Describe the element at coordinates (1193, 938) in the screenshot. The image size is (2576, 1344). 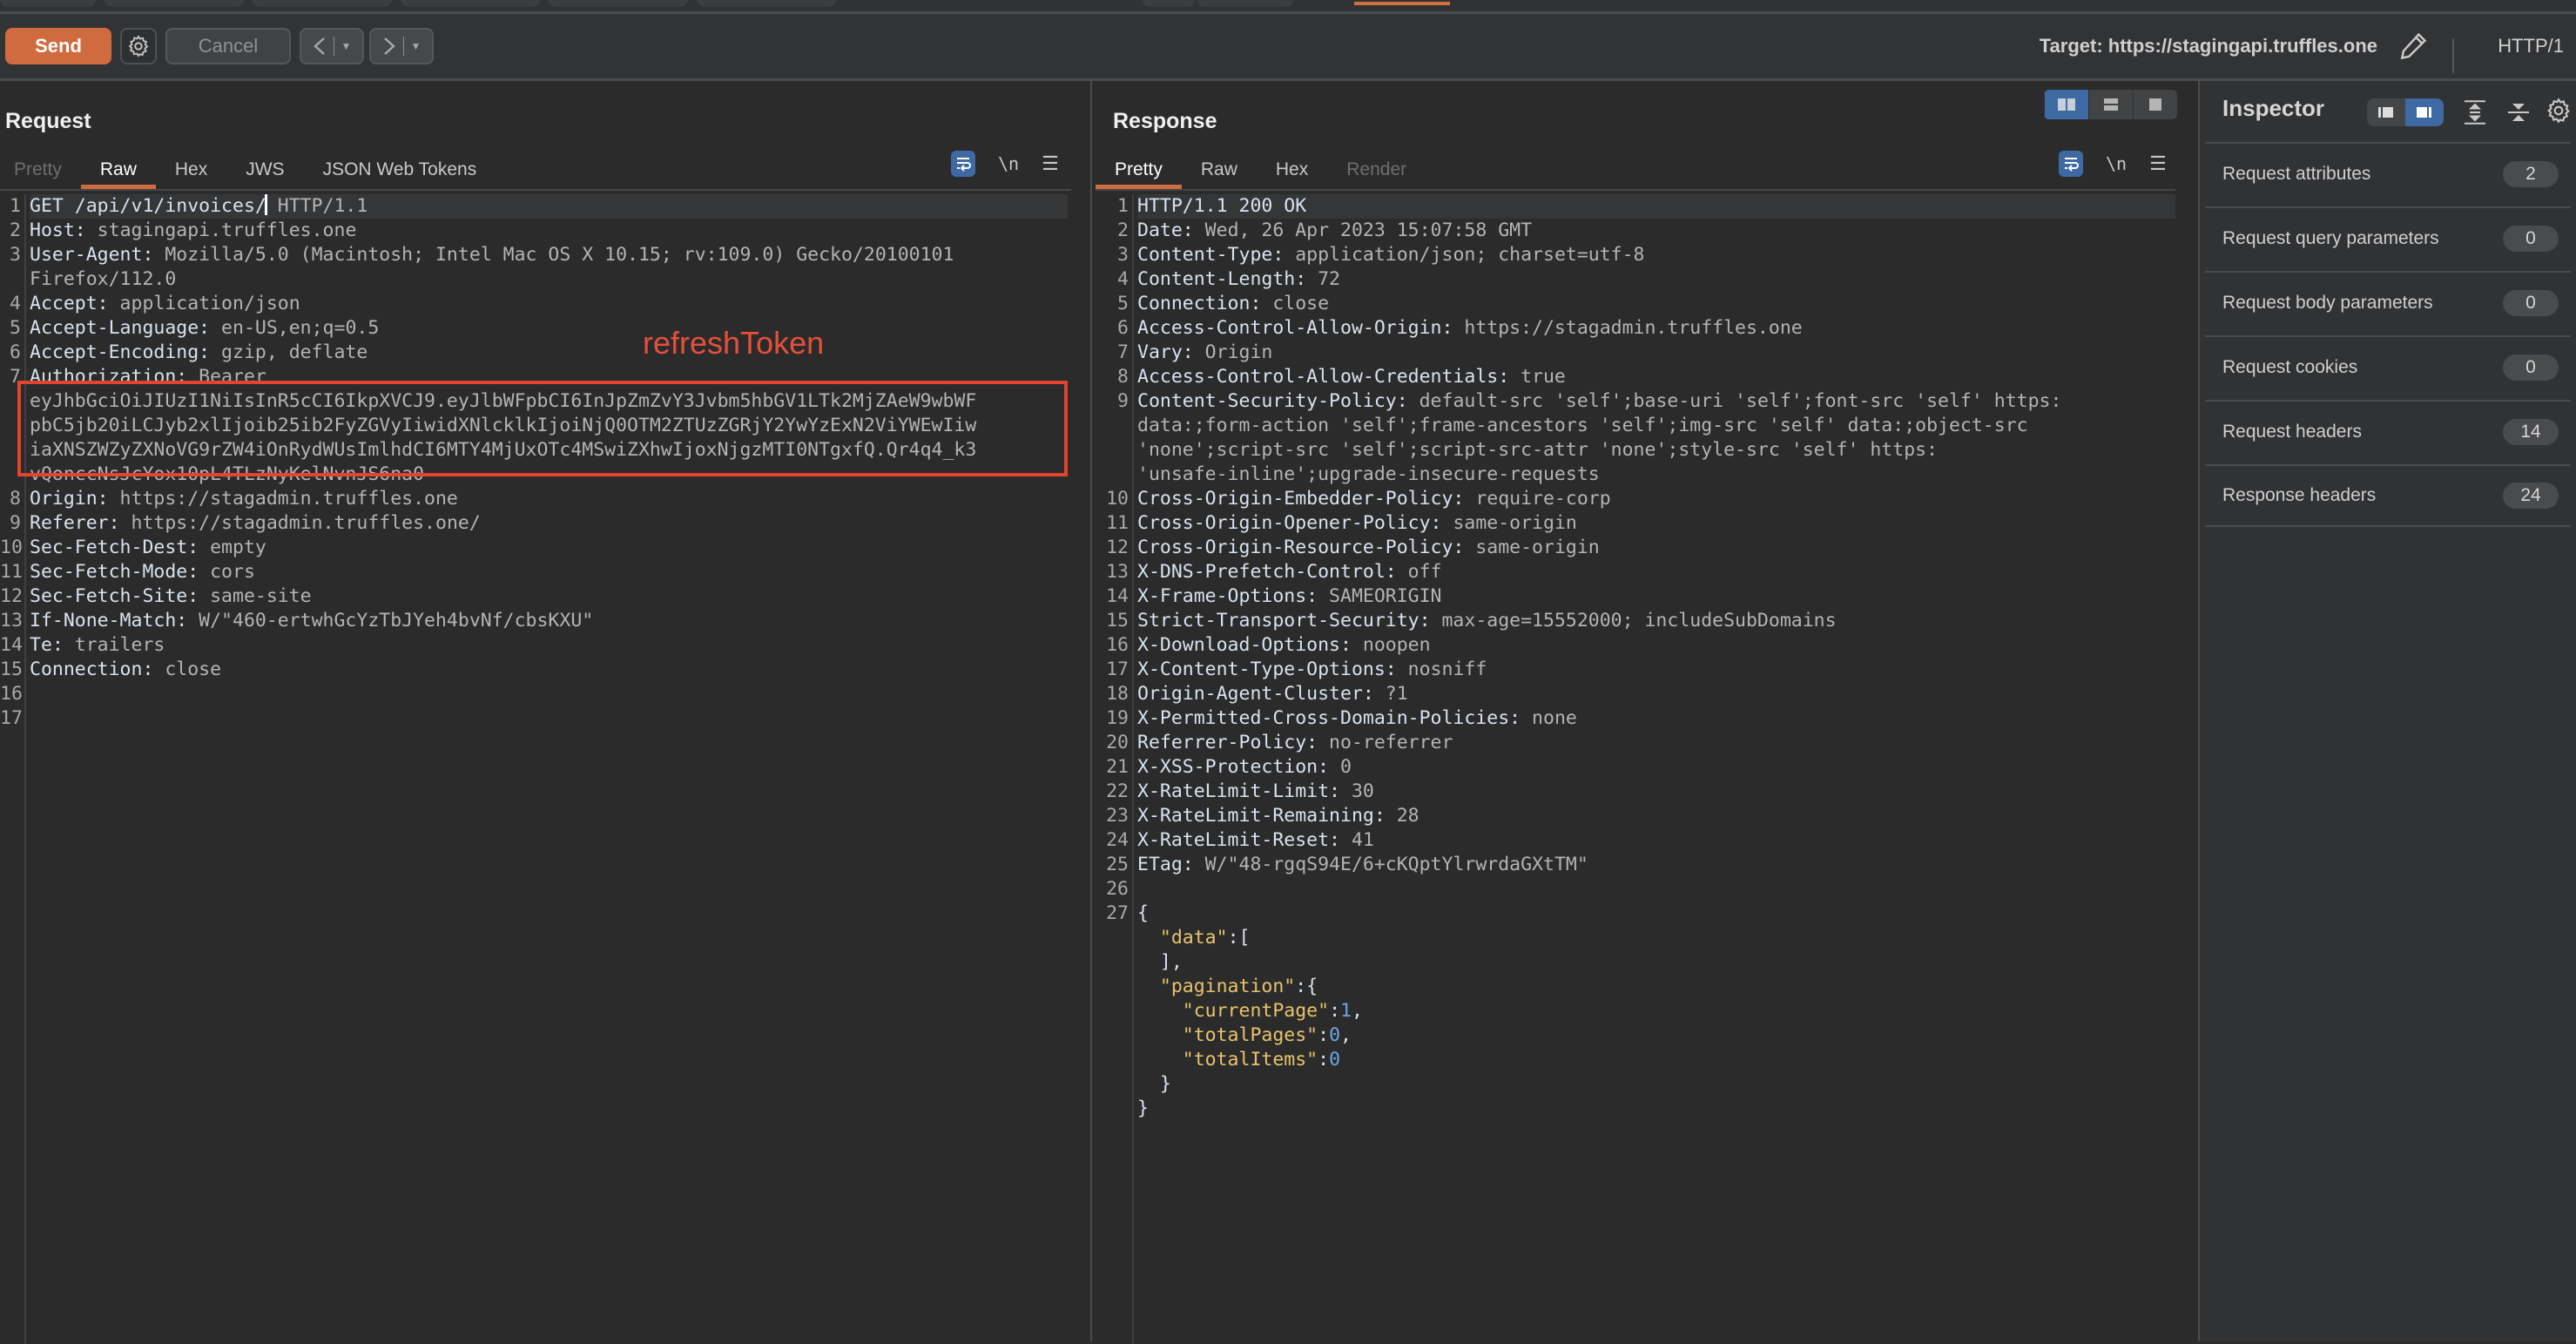
I see `json-key: "data"` at that location.